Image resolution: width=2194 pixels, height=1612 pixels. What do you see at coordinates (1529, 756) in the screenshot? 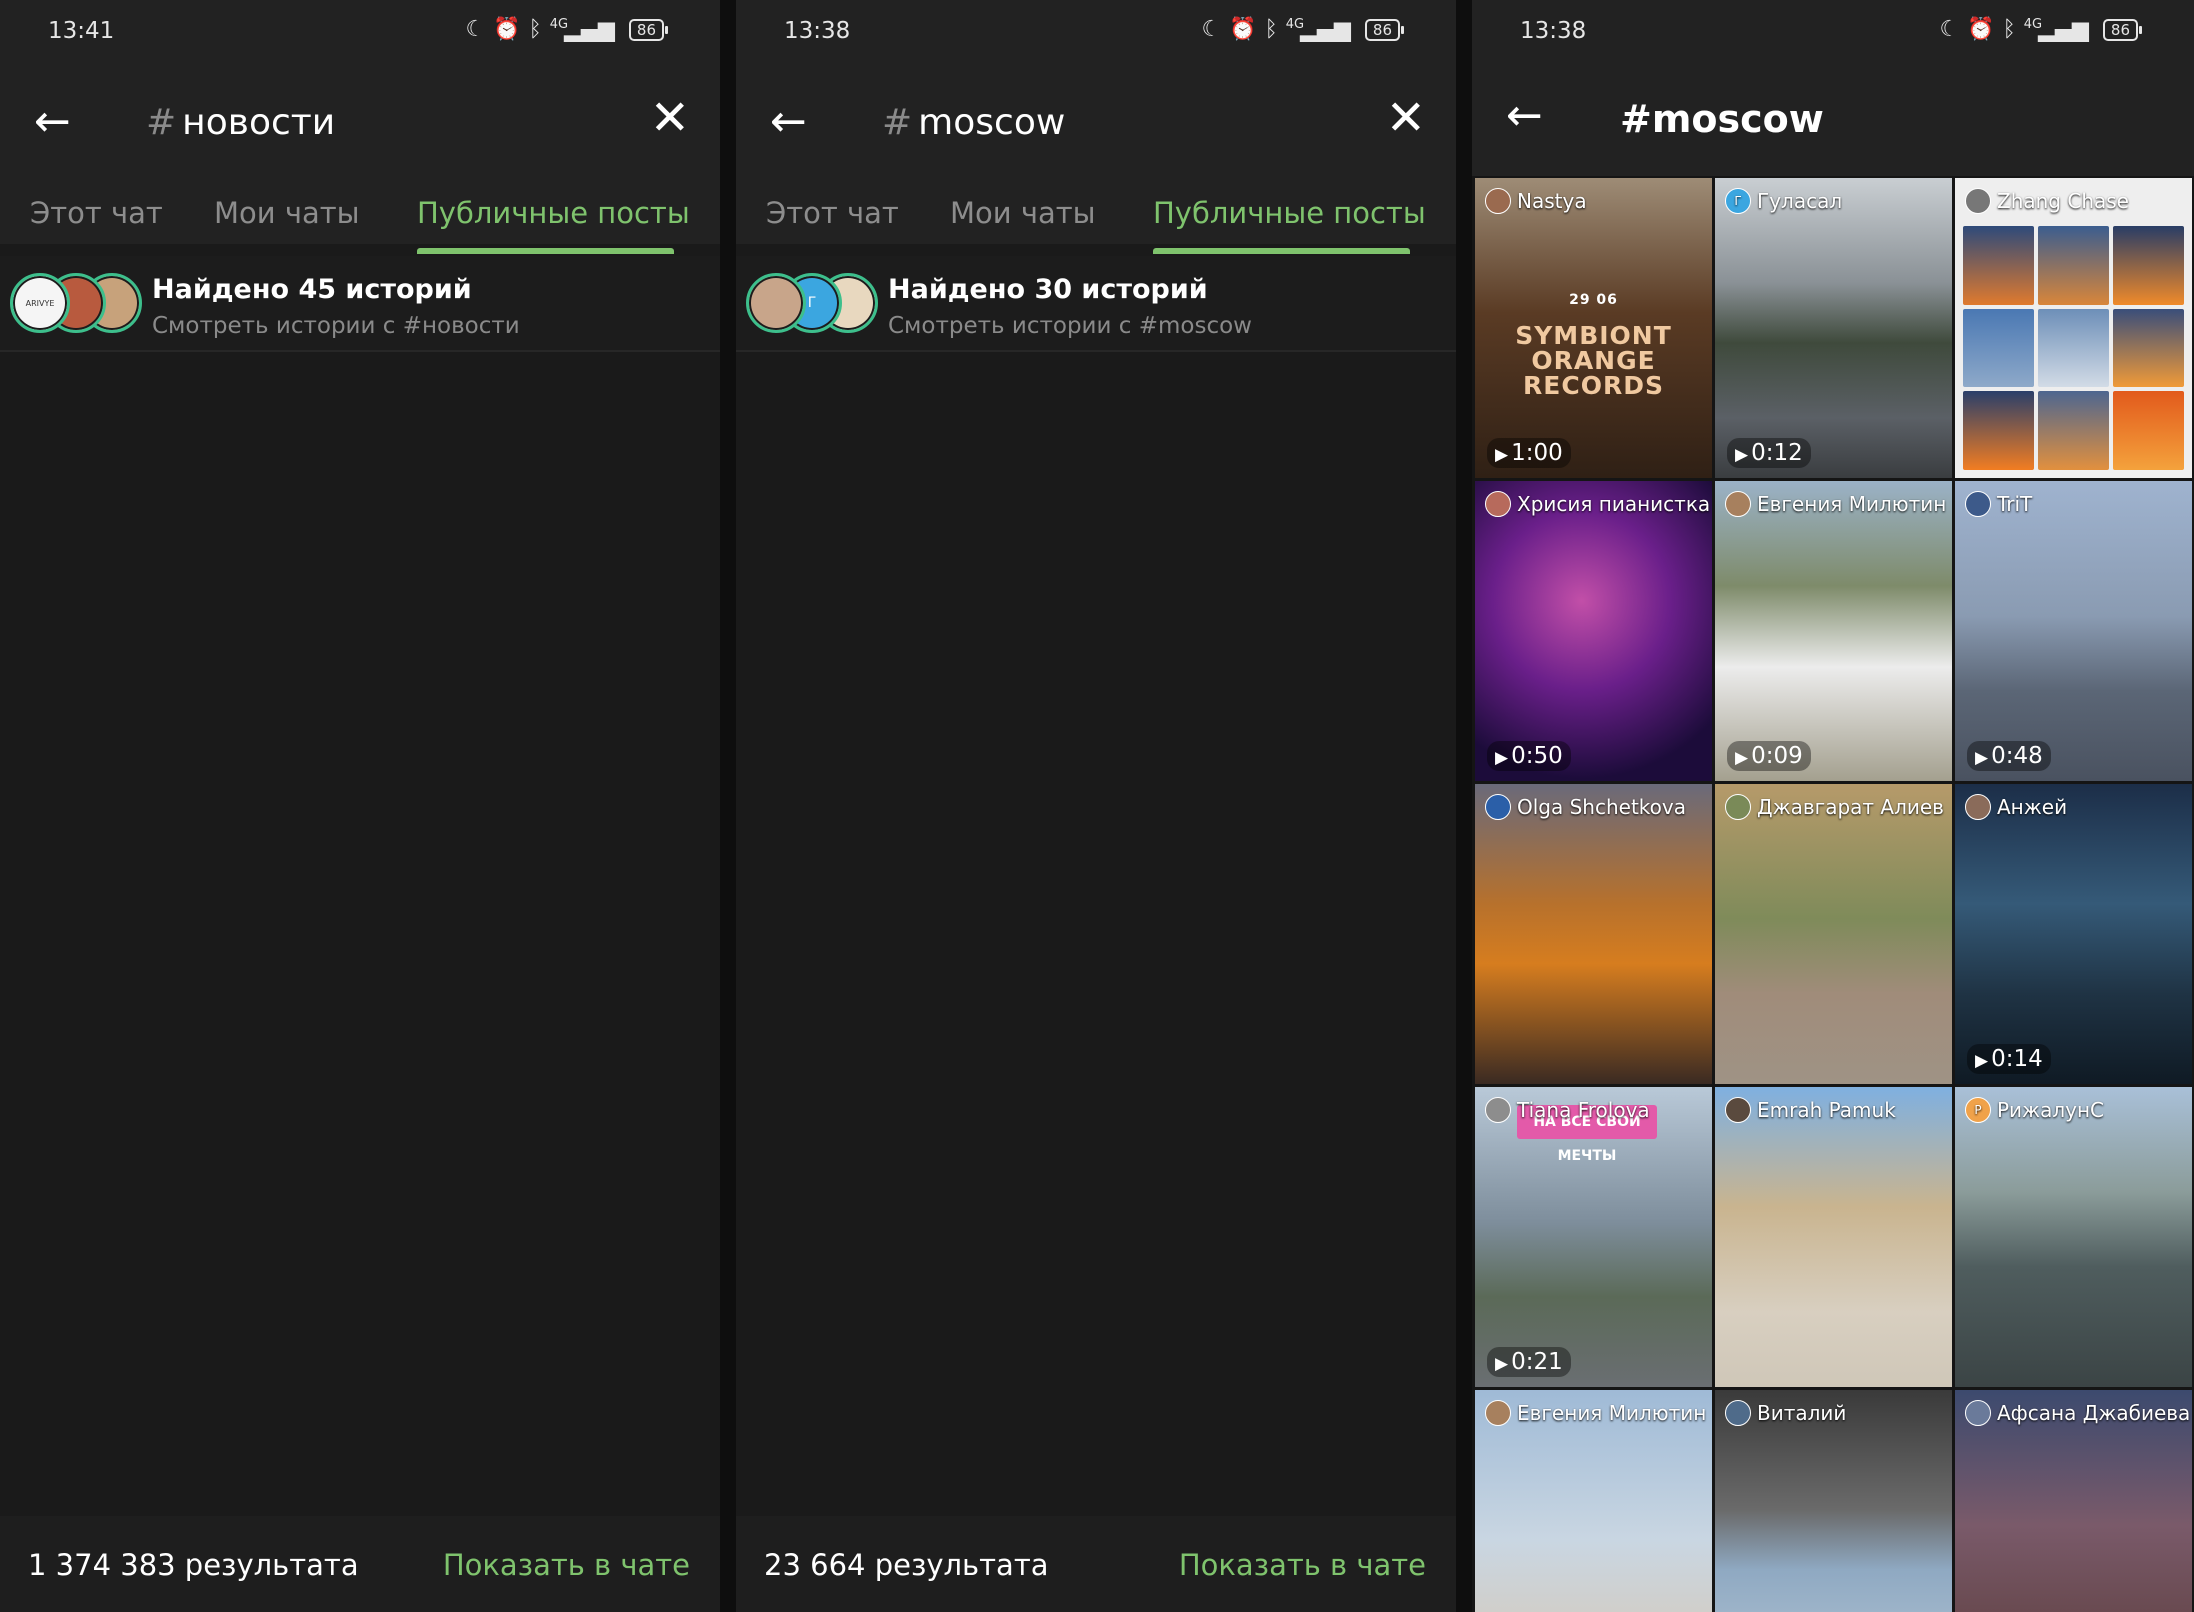
I see `story-duration: ▶ 0:50` at bounding box center [1529, 756].